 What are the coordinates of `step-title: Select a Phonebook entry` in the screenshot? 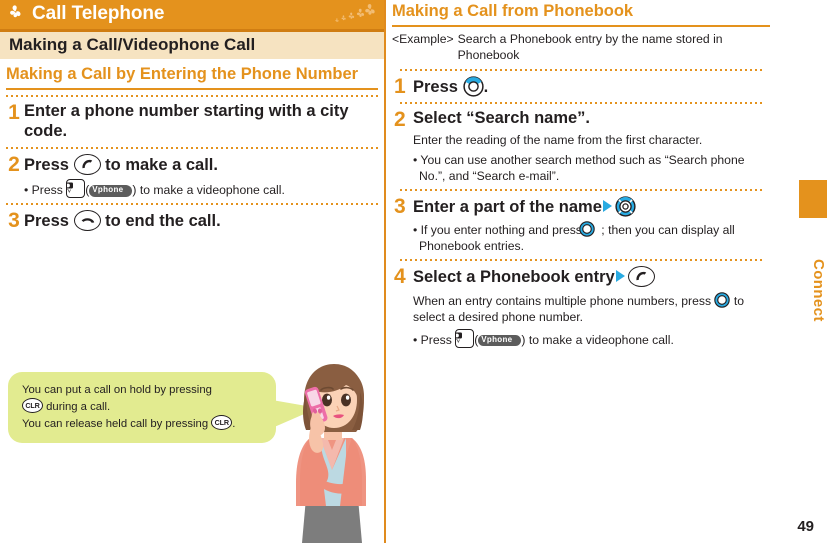 It's located at (591, 277).